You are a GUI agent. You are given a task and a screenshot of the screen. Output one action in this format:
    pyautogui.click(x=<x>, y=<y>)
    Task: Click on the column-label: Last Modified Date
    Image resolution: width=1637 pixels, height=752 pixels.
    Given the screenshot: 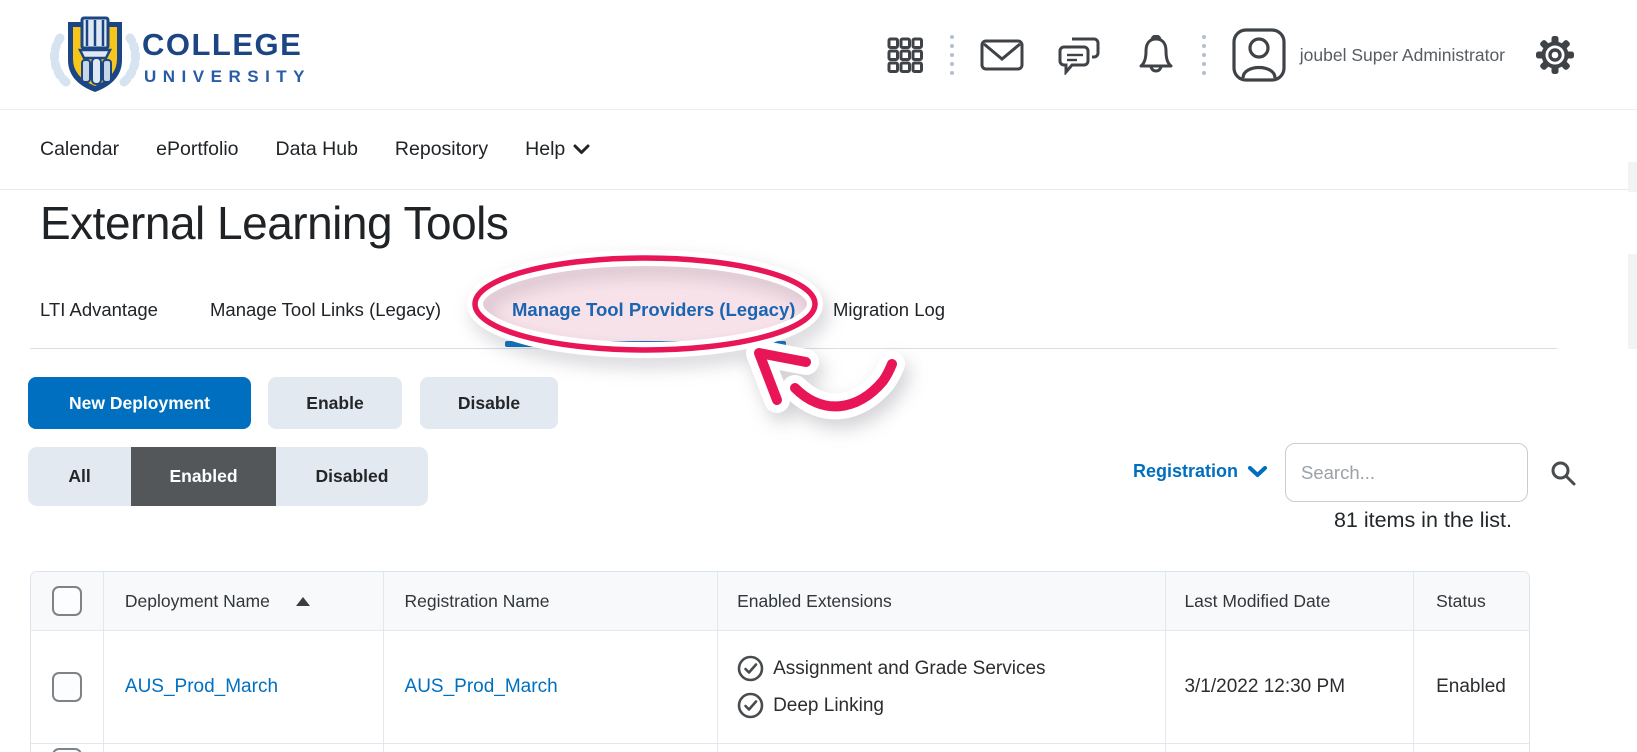 What is the action you would take?
    pyautogui.click(x=1257, y=600)
    